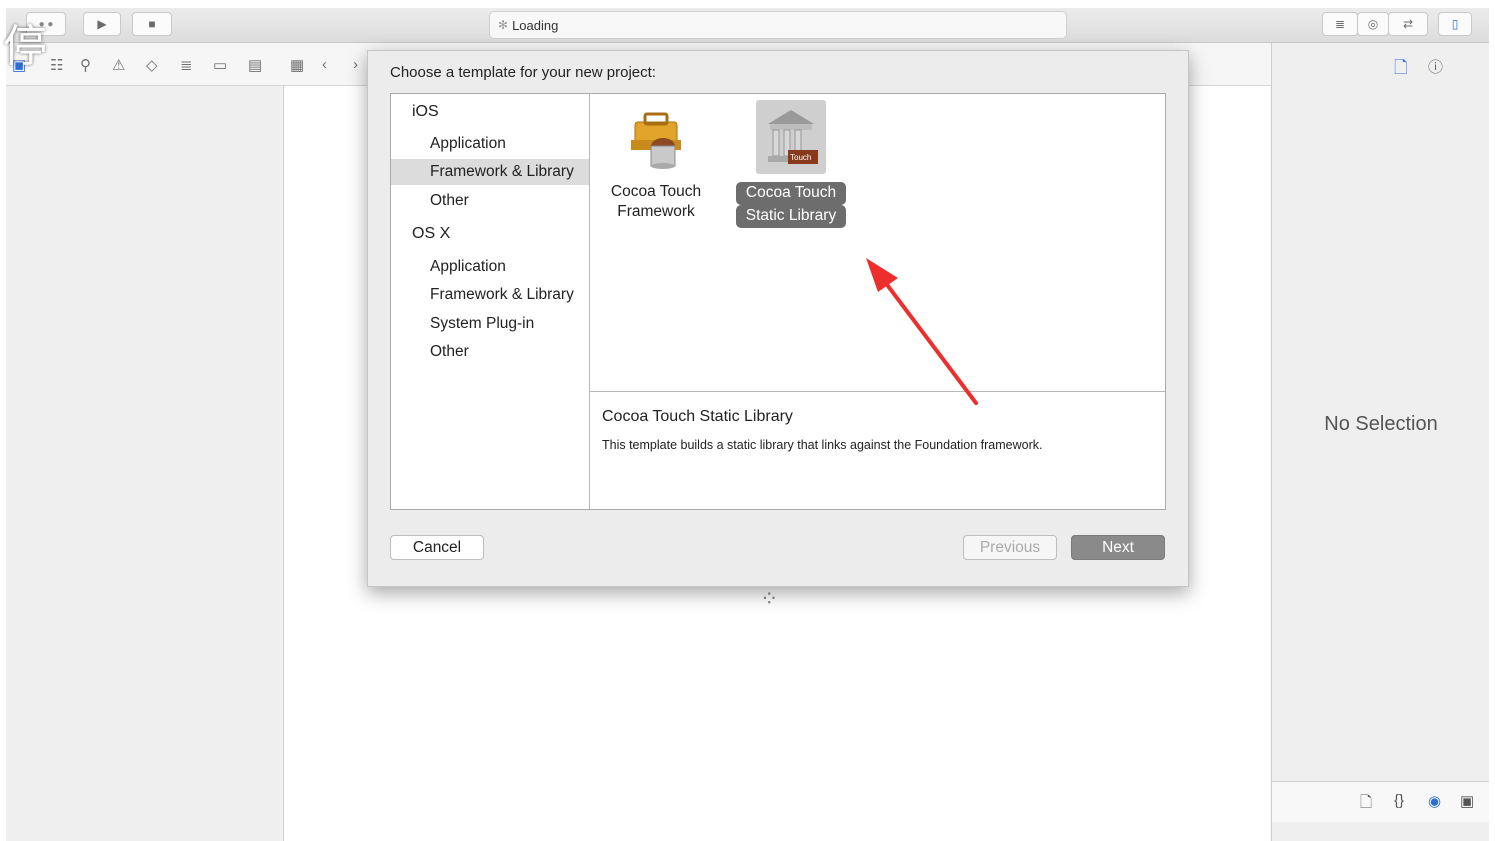 The image size is (1495, 841). I want to click on version-editor-button: ⇄, so click(1408, 24).